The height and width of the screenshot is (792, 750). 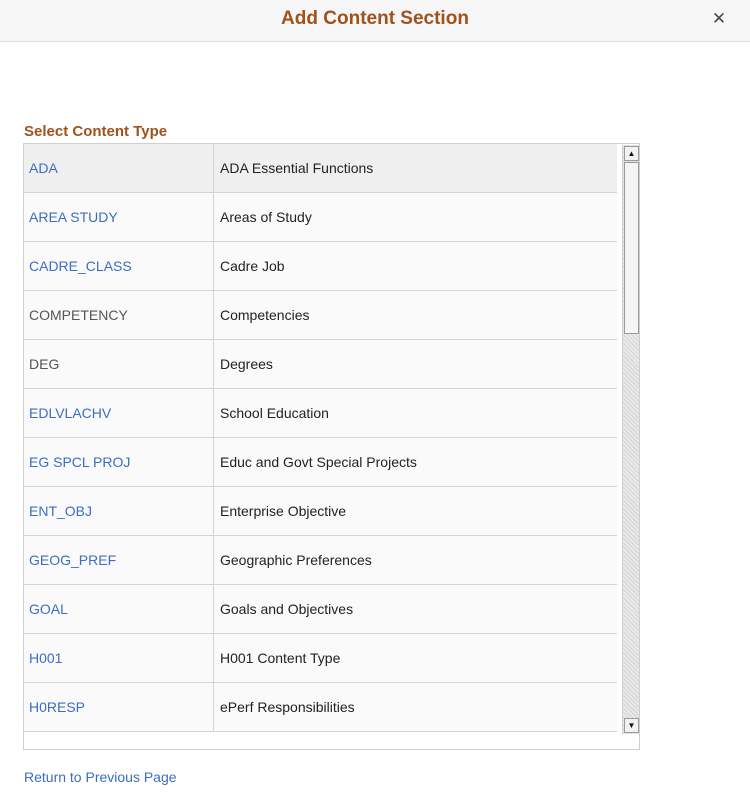 I want to click on content-type-description: Degrees, so click(x=246, y=364).